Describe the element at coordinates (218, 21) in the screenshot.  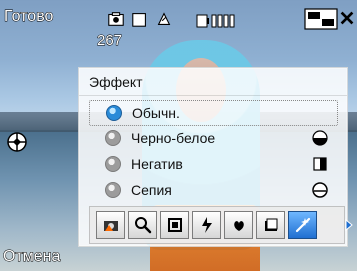
I see `battery-icon` at that location.